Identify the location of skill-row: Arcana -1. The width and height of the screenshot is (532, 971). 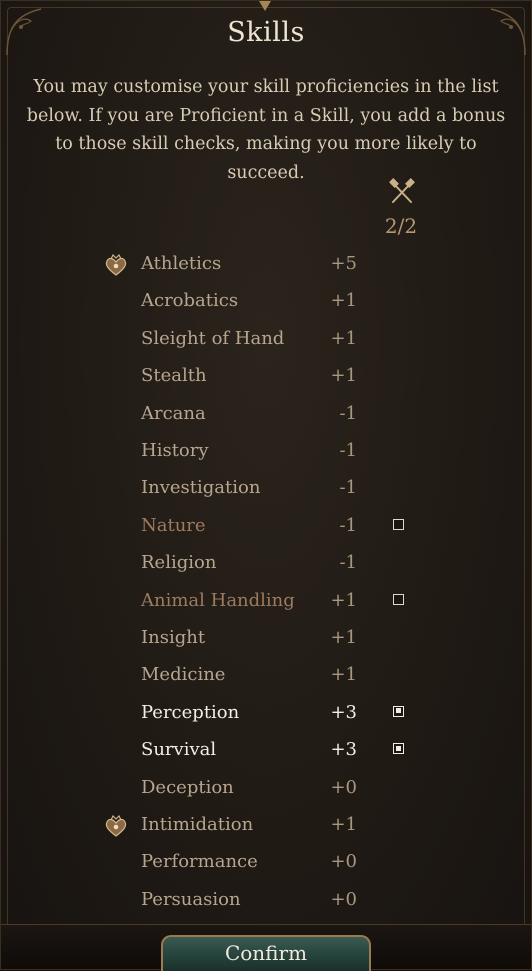
(266, 414).